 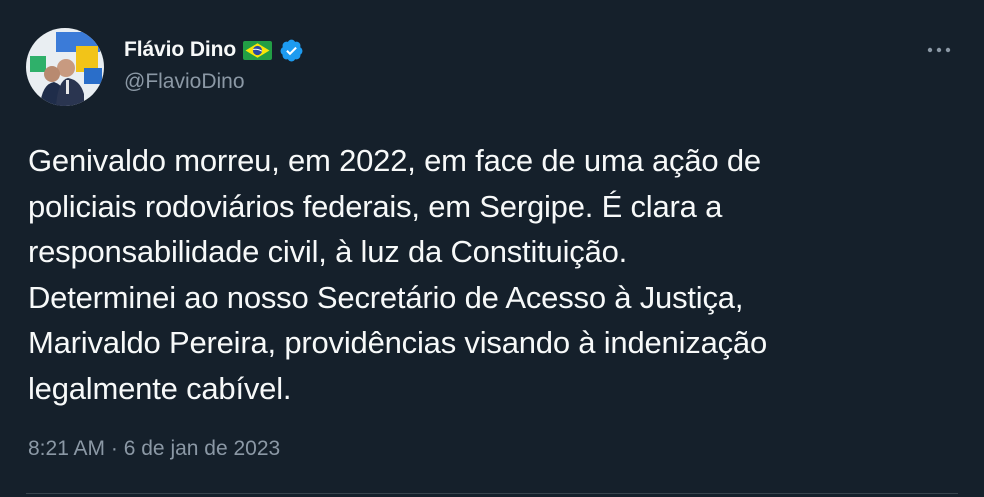 I want to click on more-options-icon, so click(x=939, y=50).